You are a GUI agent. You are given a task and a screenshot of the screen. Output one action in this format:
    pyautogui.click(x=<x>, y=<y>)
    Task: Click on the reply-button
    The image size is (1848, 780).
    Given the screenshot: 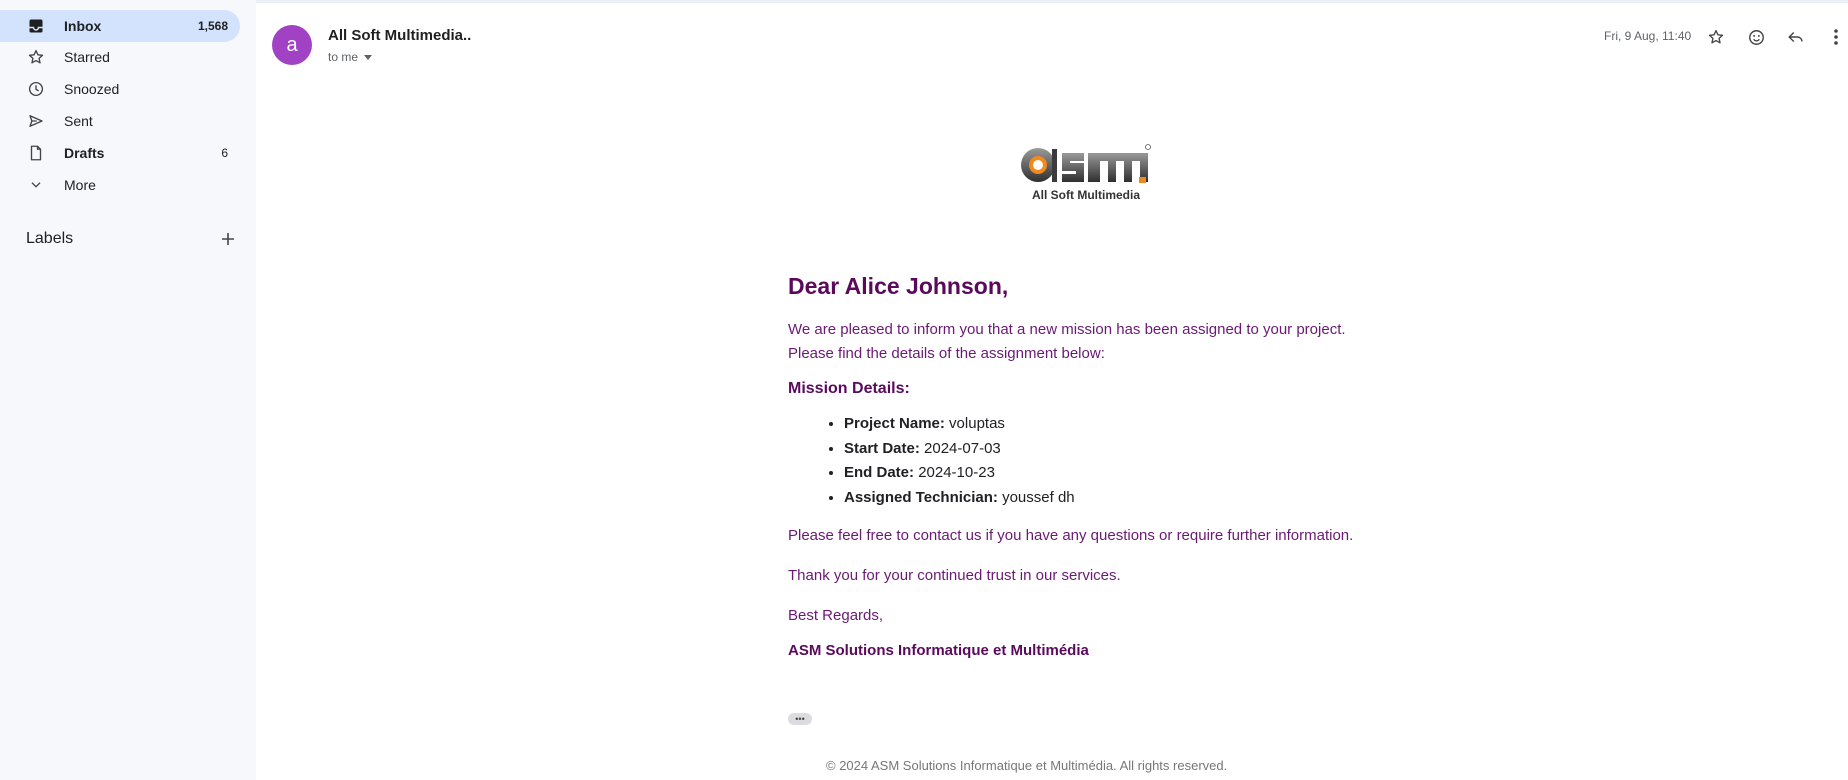 What is the action you would take?
    pyautogui.click(x=1796, y=37)
    